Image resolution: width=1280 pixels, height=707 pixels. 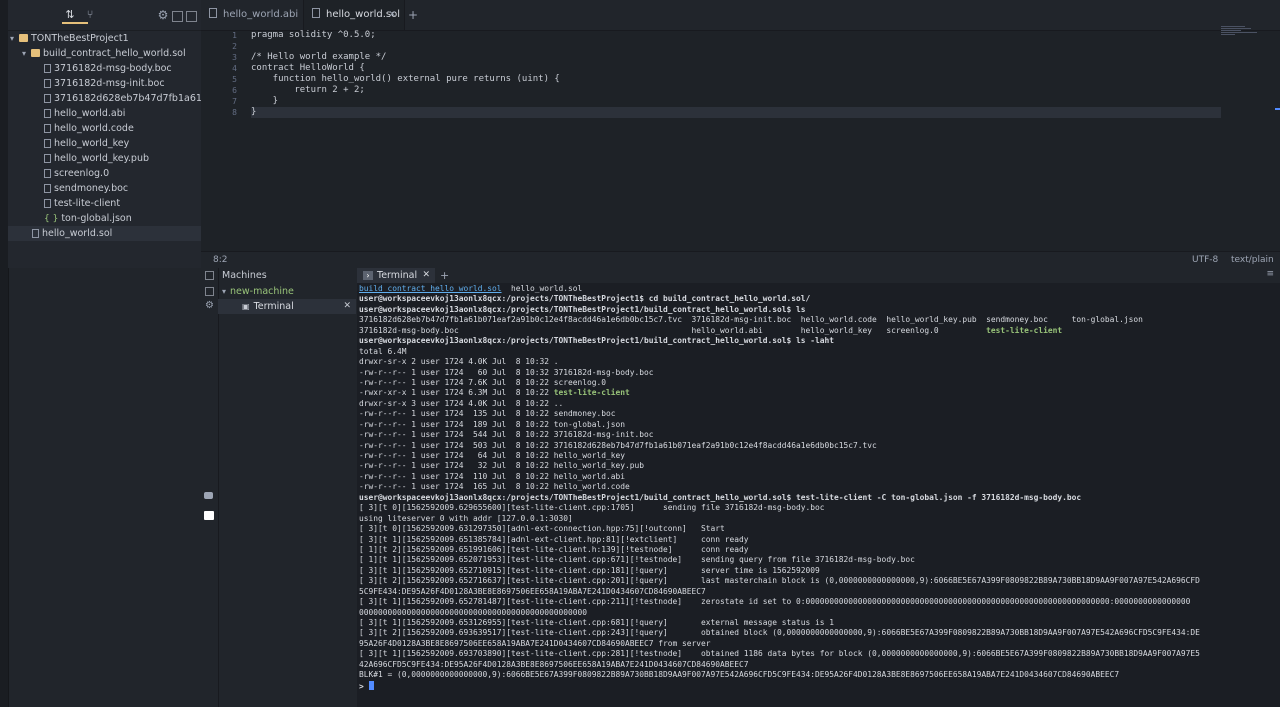 I want to click on tree-file: hello_world_key.pub, so click(x=104, y=158).